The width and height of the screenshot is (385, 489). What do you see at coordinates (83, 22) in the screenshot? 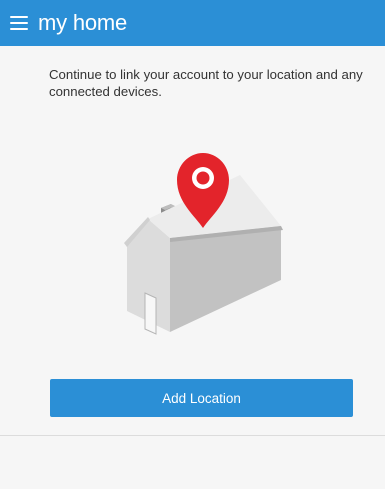
I see `page-title: my home` at bounding box center [83, 22].